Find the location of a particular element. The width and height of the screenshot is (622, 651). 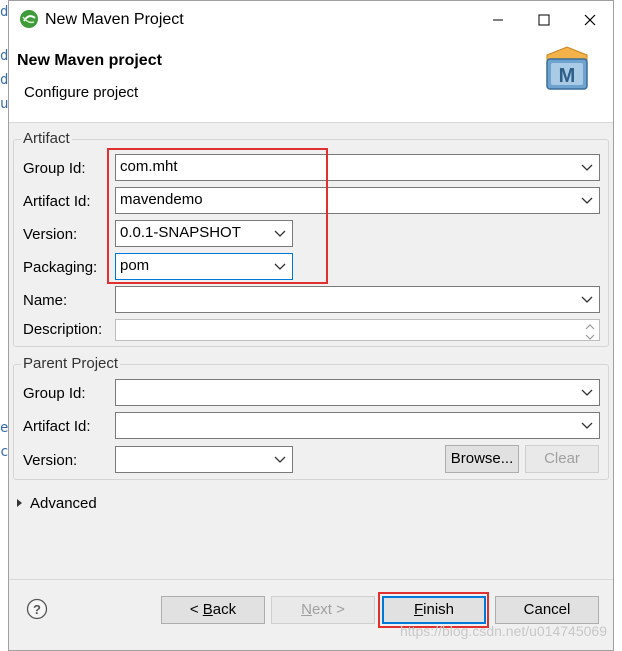

parent-project-group-label: Parent Project is located at coordinates (71, 363).